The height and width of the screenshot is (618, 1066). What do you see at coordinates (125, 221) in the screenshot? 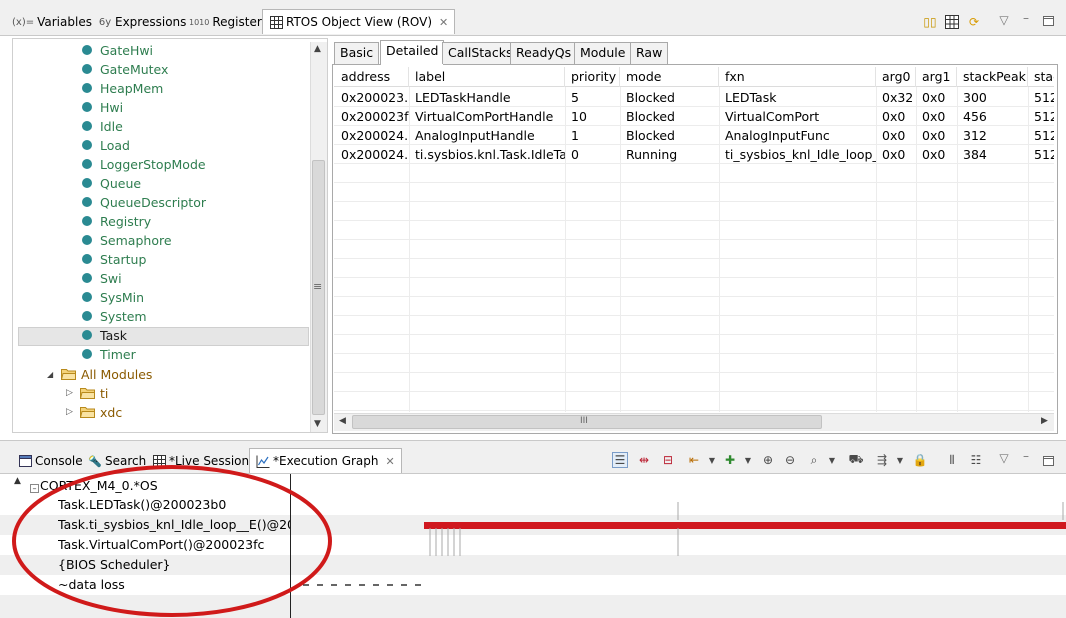
I see `tree-item-registry: Registry` at bounding box center [125, 221].